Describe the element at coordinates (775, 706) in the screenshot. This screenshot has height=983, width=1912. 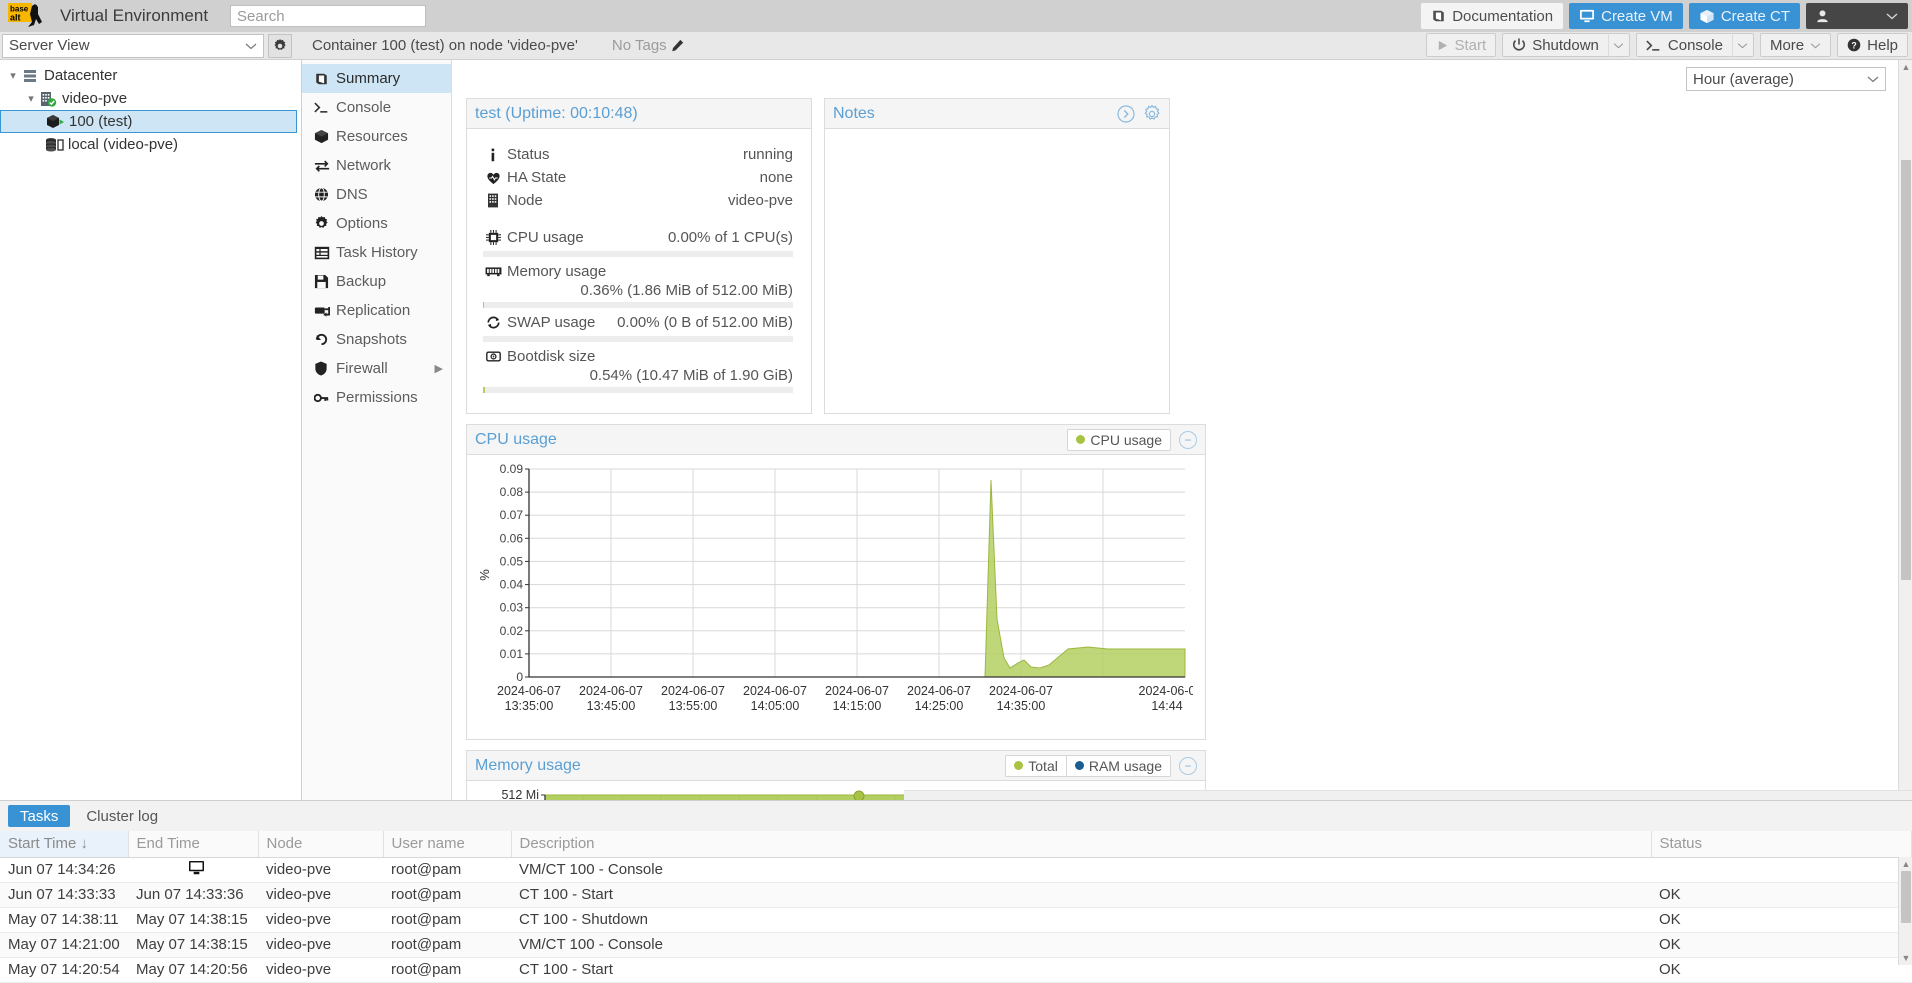
I see `svg-text: 14:05:00` at that location.